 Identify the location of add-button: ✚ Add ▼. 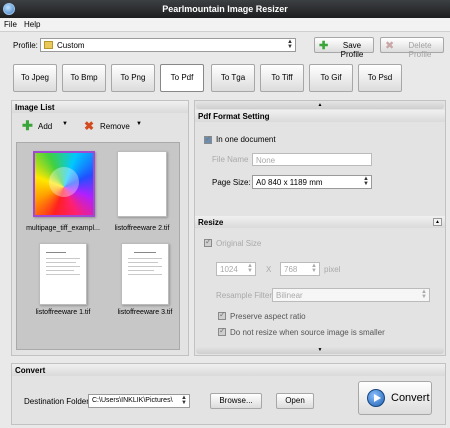
(47, 126).